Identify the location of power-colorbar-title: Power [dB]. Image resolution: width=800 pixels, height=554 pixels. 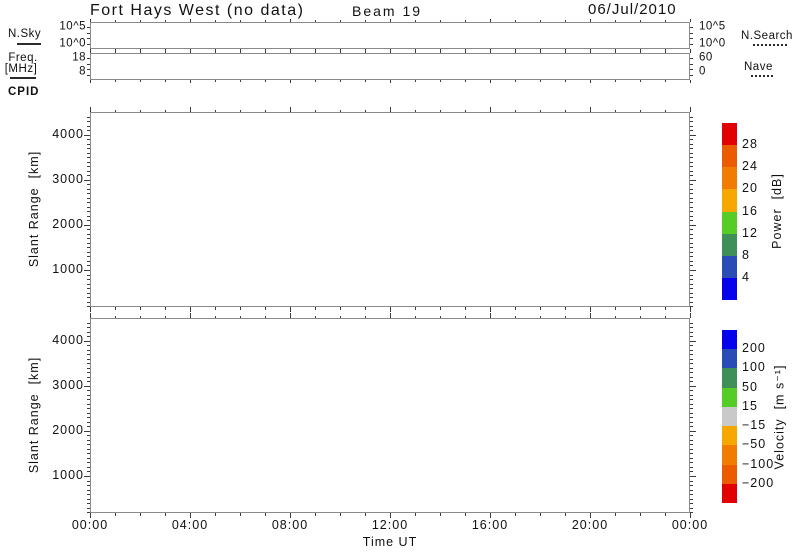
(777, 211).